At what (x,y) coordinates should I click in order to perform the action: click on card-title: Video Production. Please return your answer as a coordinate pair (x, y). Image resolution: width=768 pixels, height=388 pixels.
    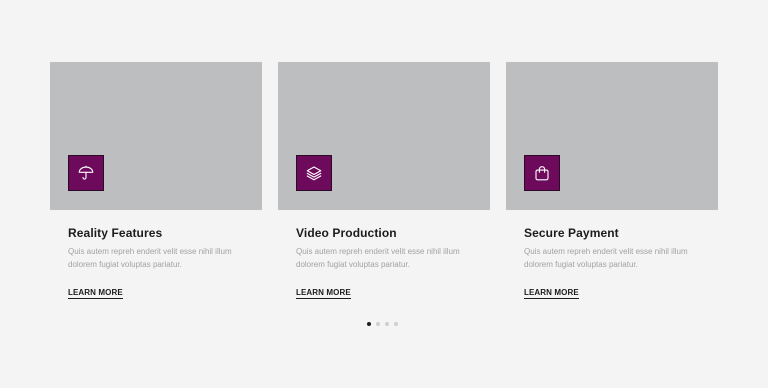
    Looking at the image, I should click on (346, 233).